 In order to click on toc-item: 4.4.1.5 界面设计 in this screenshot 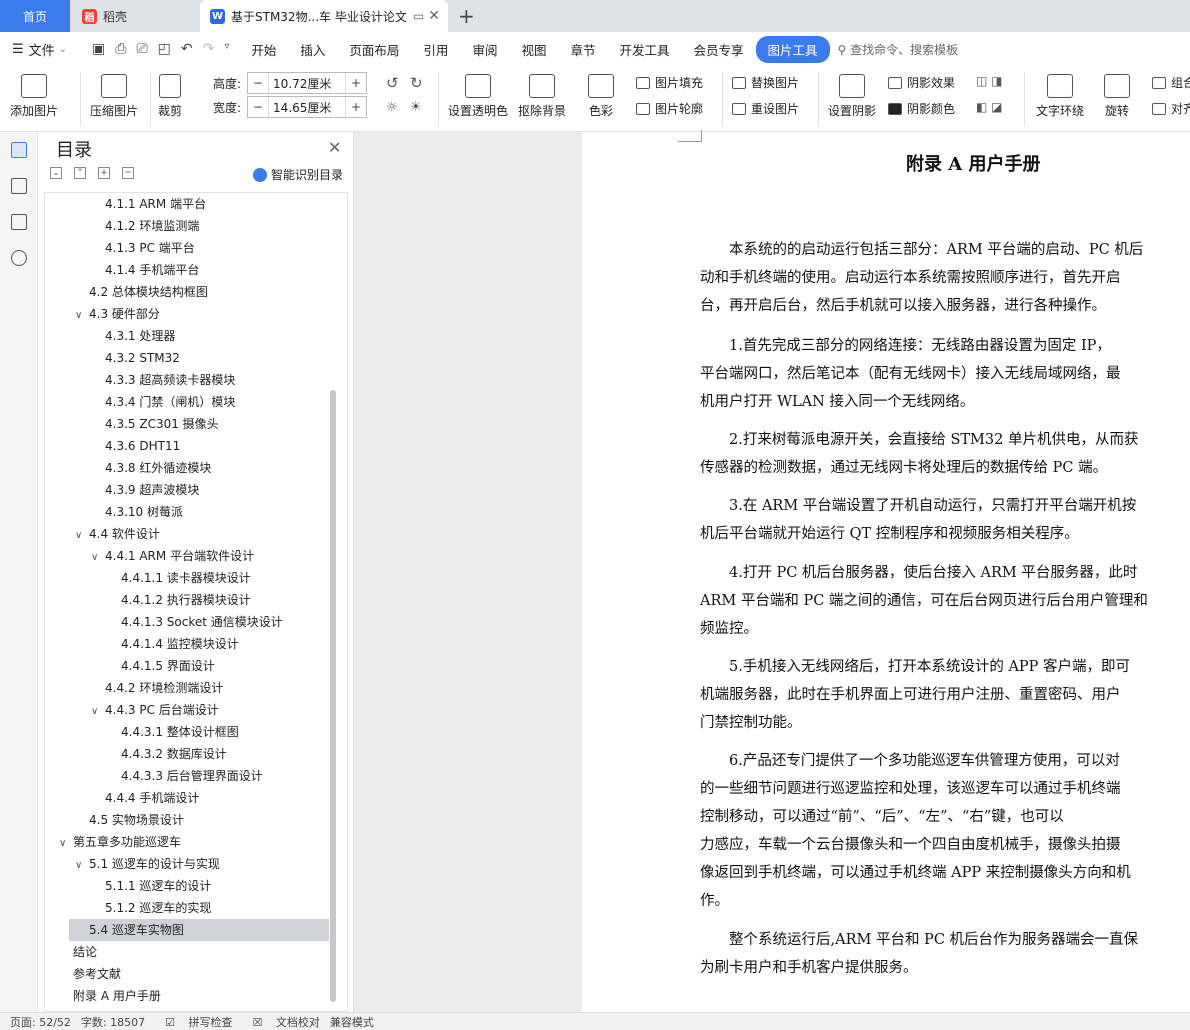, I will do `click(190, 666)`.